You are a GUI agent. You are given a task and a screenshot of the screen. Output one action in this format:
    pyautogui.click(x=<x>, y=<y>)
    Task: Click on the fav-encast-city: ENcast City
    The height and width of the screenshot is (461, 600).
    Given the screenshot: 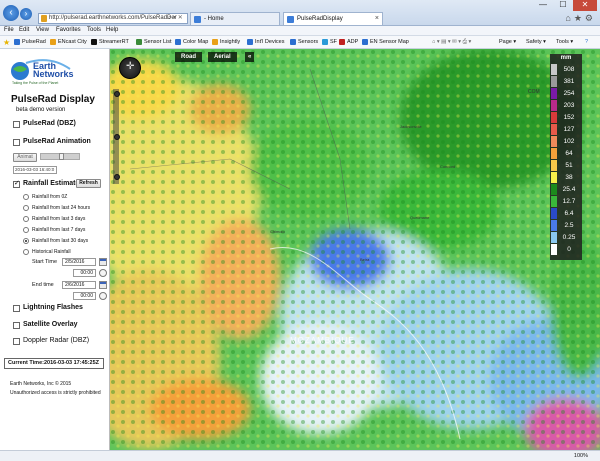 What is the action you would take?
    pyautogui.click(x=68, y=42)
    